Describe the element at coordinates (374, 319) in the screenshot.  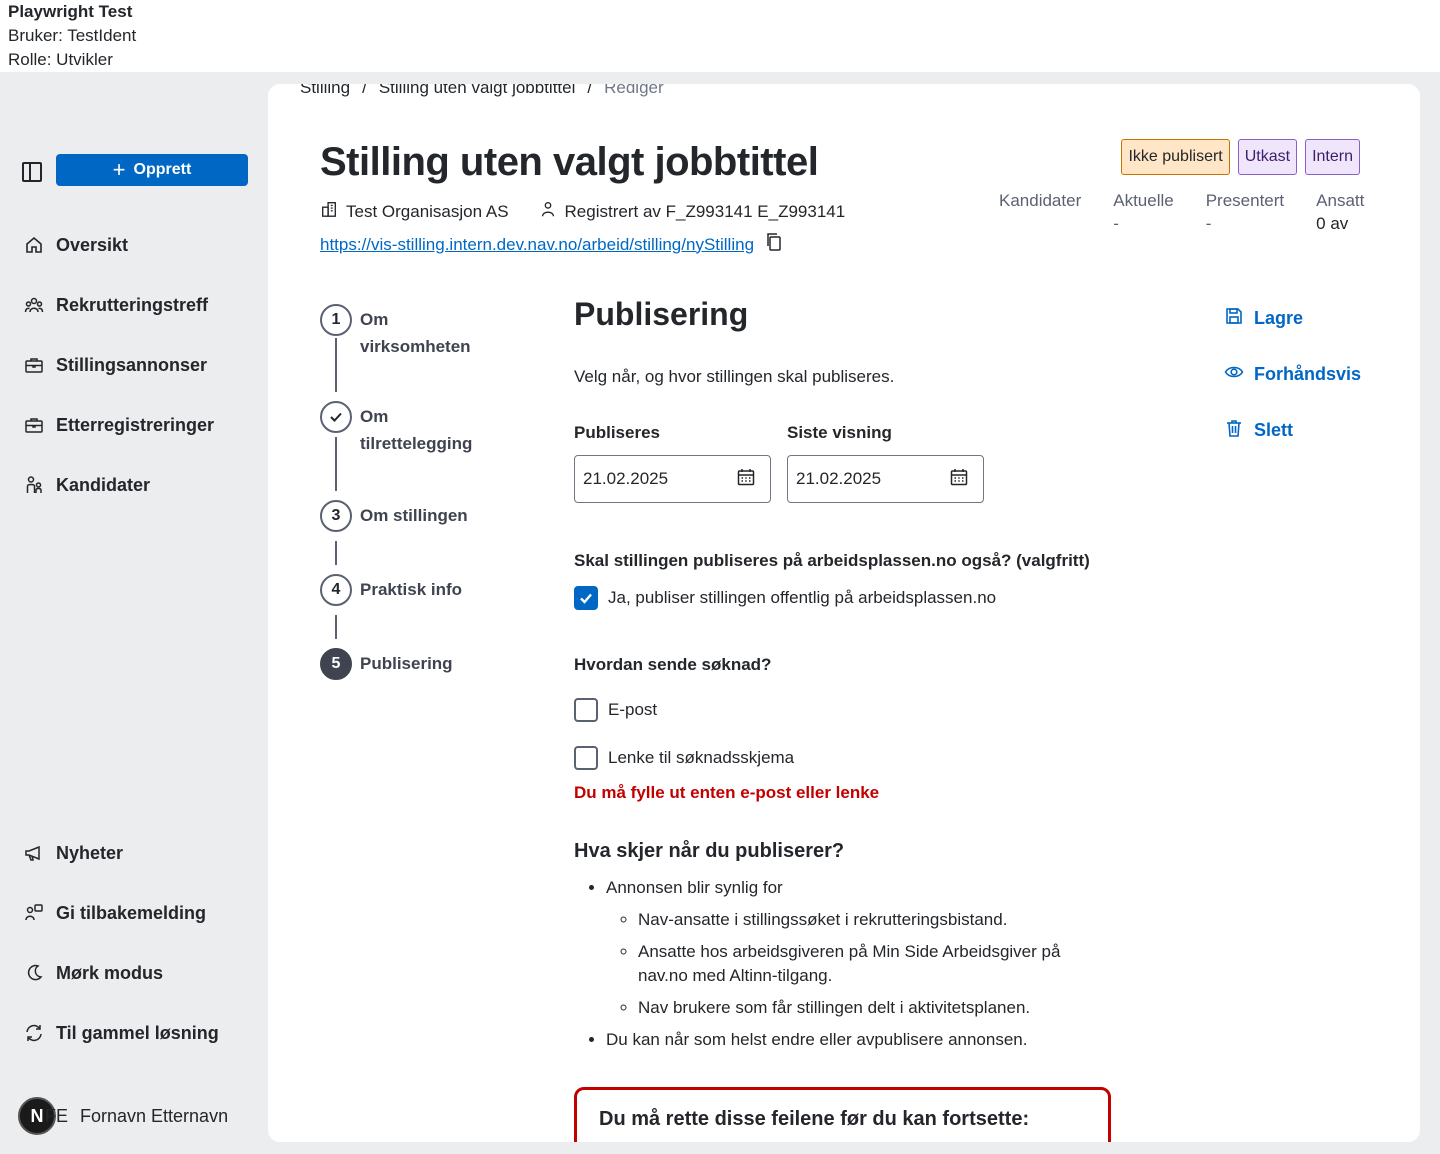
I see `step-label: Om` at that location.